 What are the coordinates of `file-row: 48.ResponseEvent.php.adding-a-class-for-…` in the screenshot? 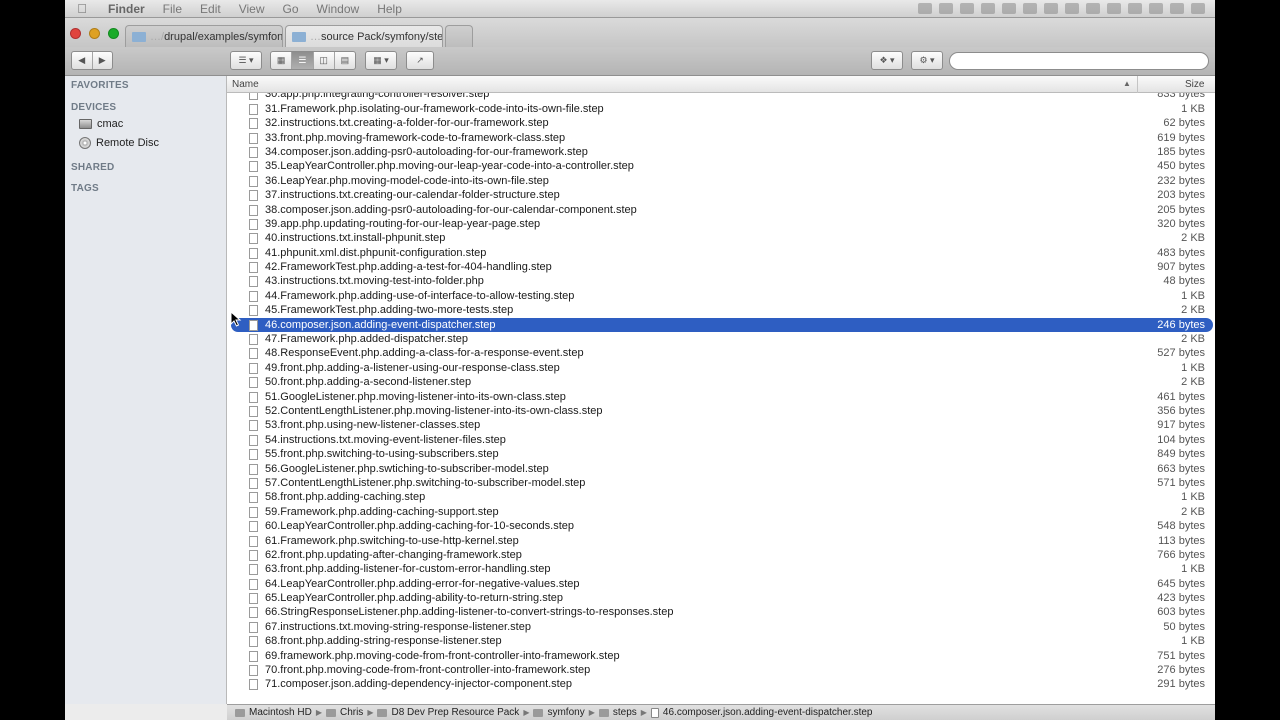 It's located at (721, 353).